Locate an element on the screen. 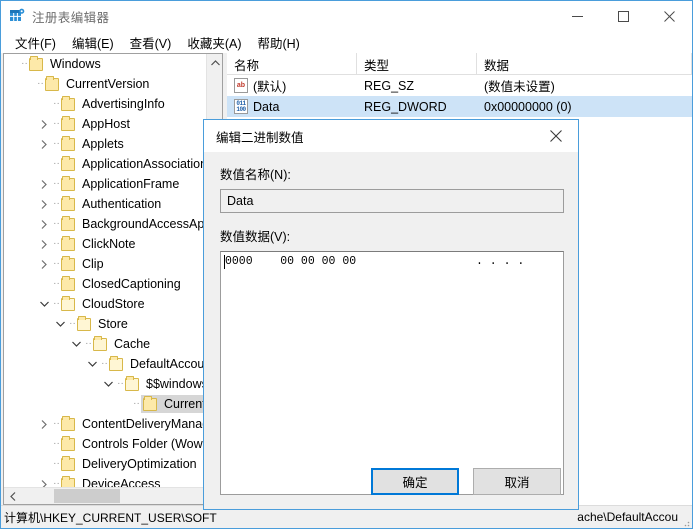  tree-item: ·· $$windows.da is located at coordinates (106, 384).